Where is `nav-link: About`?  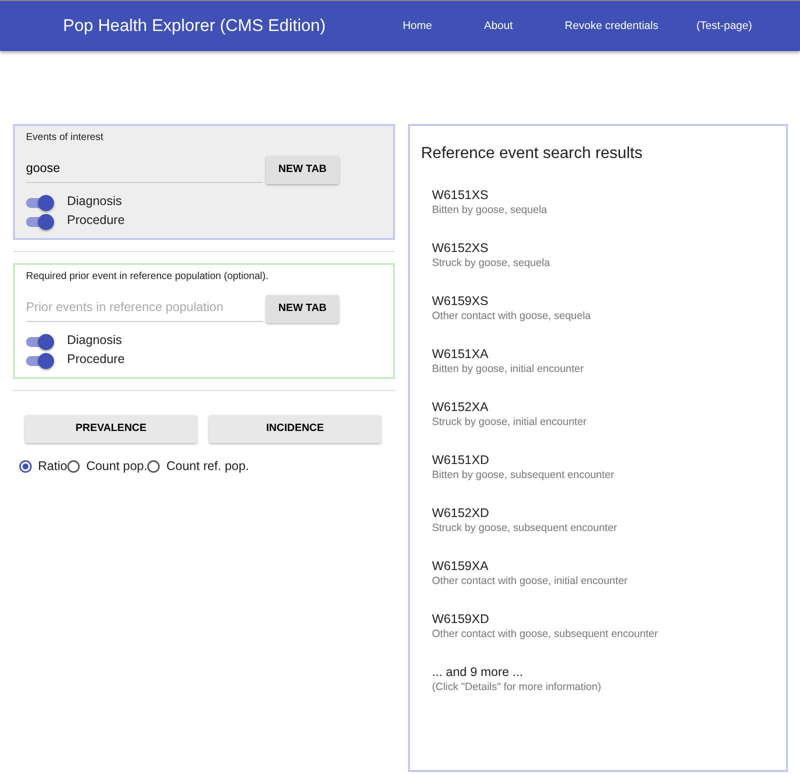
nav-link: About is located at coordinates (498, 26).